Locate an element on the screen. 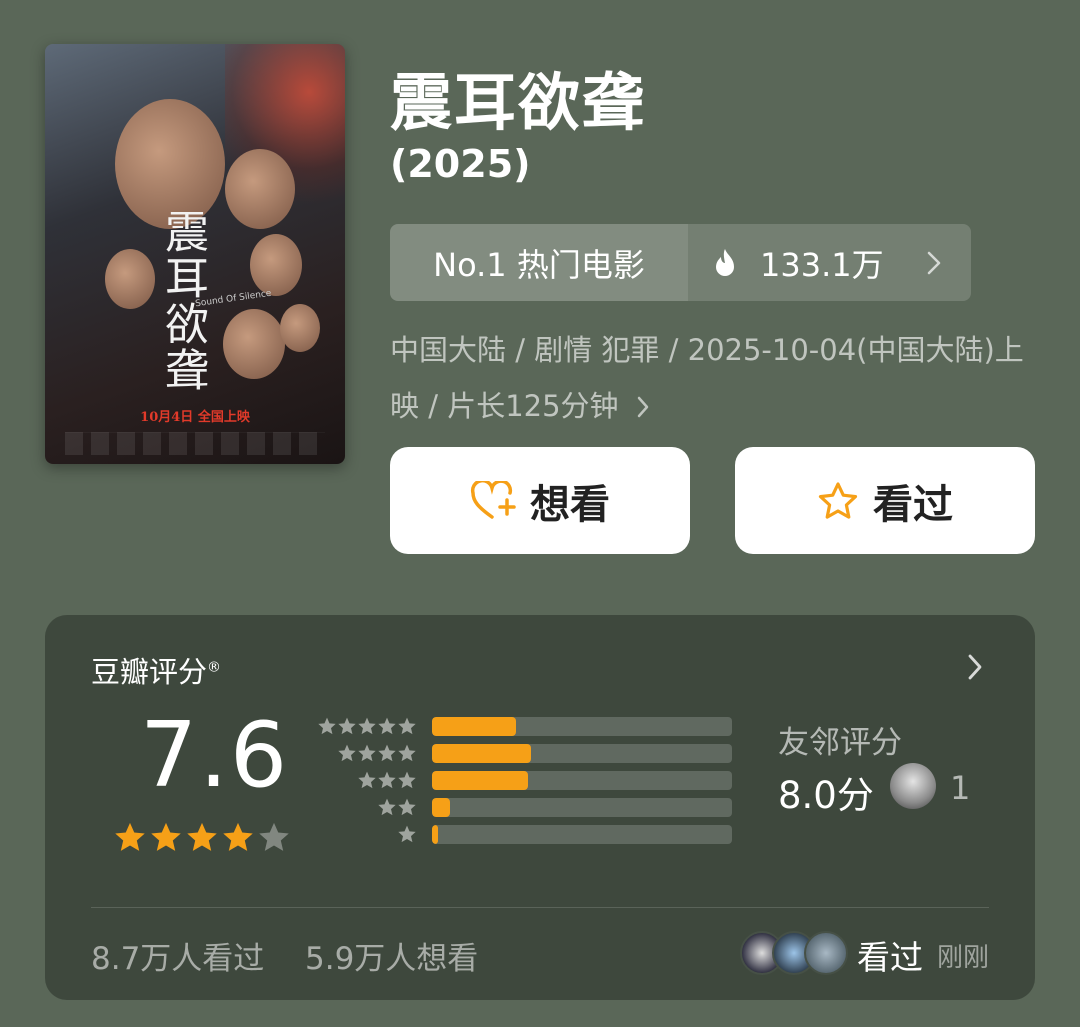 Image resolution: width=1080 pixels, height=1027 pixels. movie-year: (2025) is located at coordinates (460, 164).